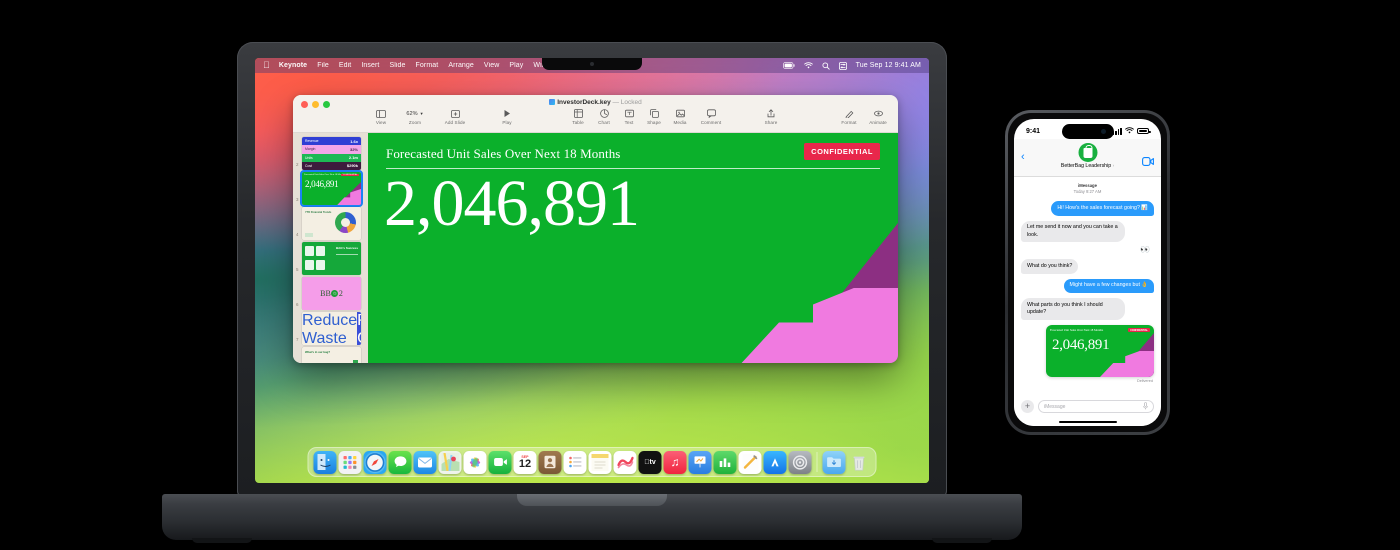 This screenshot has height=550, width=1400. I want to click on dock-item-apple-tv: tv, so click(650, 462).